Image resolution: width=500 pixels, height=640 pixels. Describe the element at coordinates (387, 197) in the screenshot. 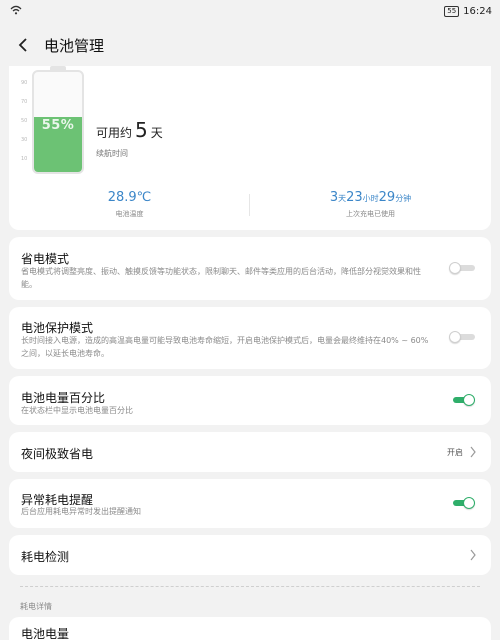

I see `usage-minutes: 29` at that location.